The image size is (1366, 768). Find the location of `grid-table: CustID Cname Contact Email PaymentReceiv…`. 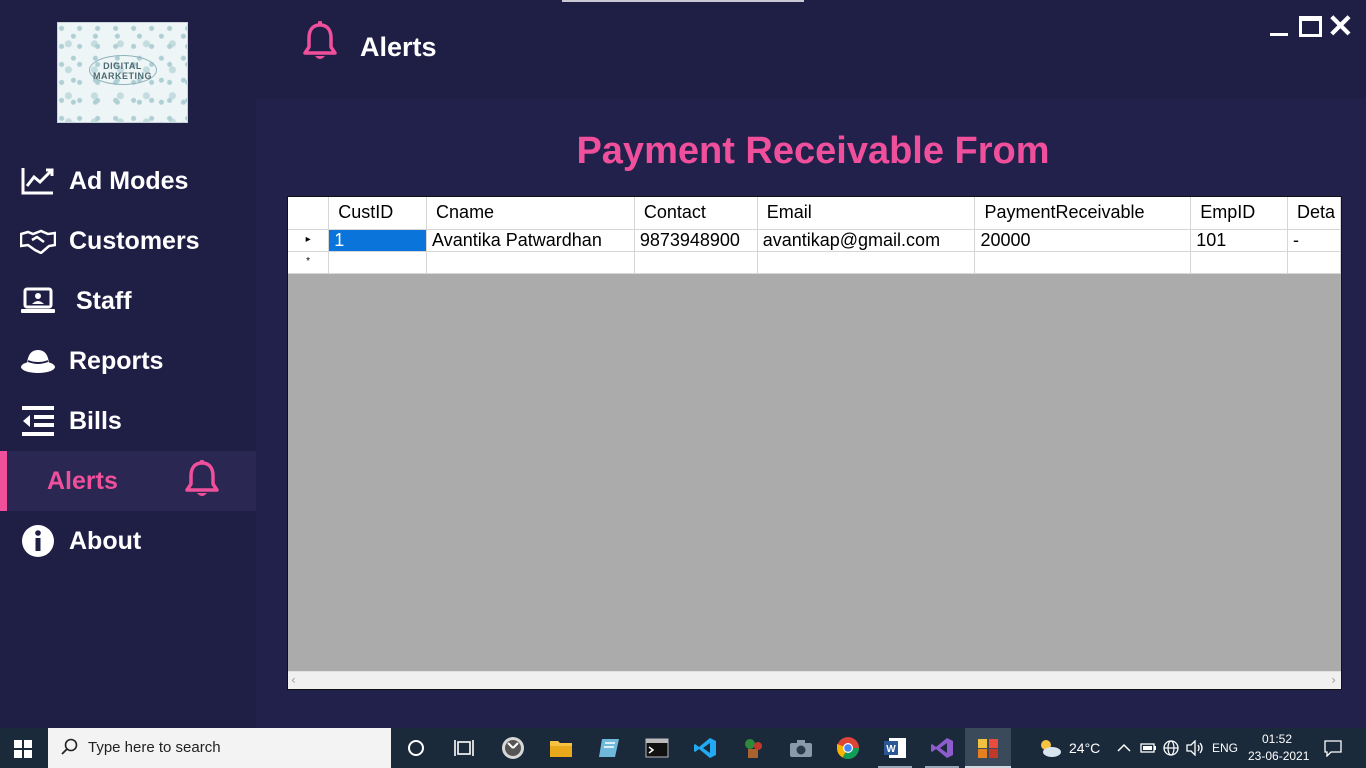

grid-table: CustID Cname Contact Email PaymentReceiv… is located at coordinates (814, 235).